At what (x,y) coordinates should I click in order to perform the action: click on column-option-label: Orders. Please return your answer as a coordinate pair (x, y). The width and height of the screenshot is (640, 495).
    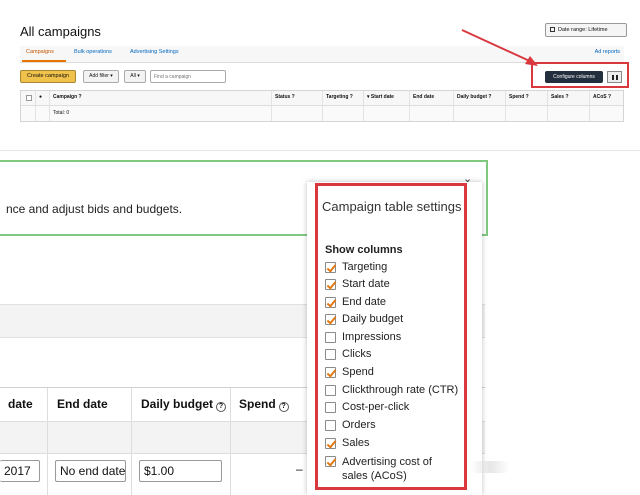
    Looking at the image, I should click on (359, 425).